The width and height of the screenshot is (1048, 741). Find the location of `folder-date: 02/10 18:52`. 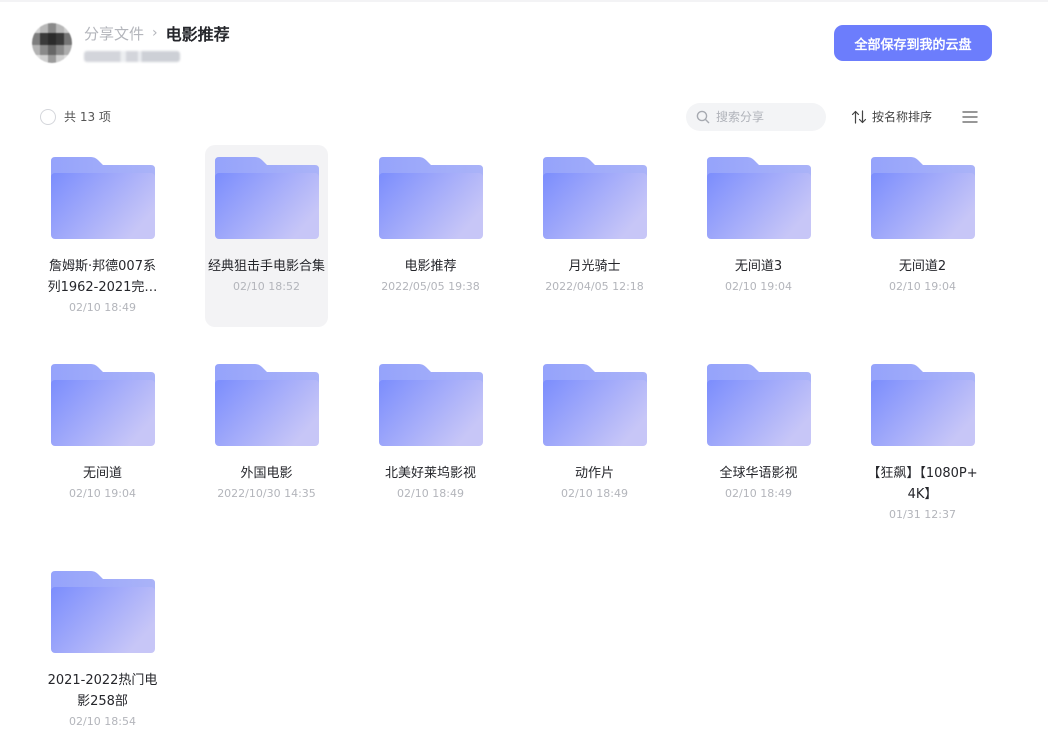

folder-date: 02/10 18:52 is located at coordinates (266, 286).